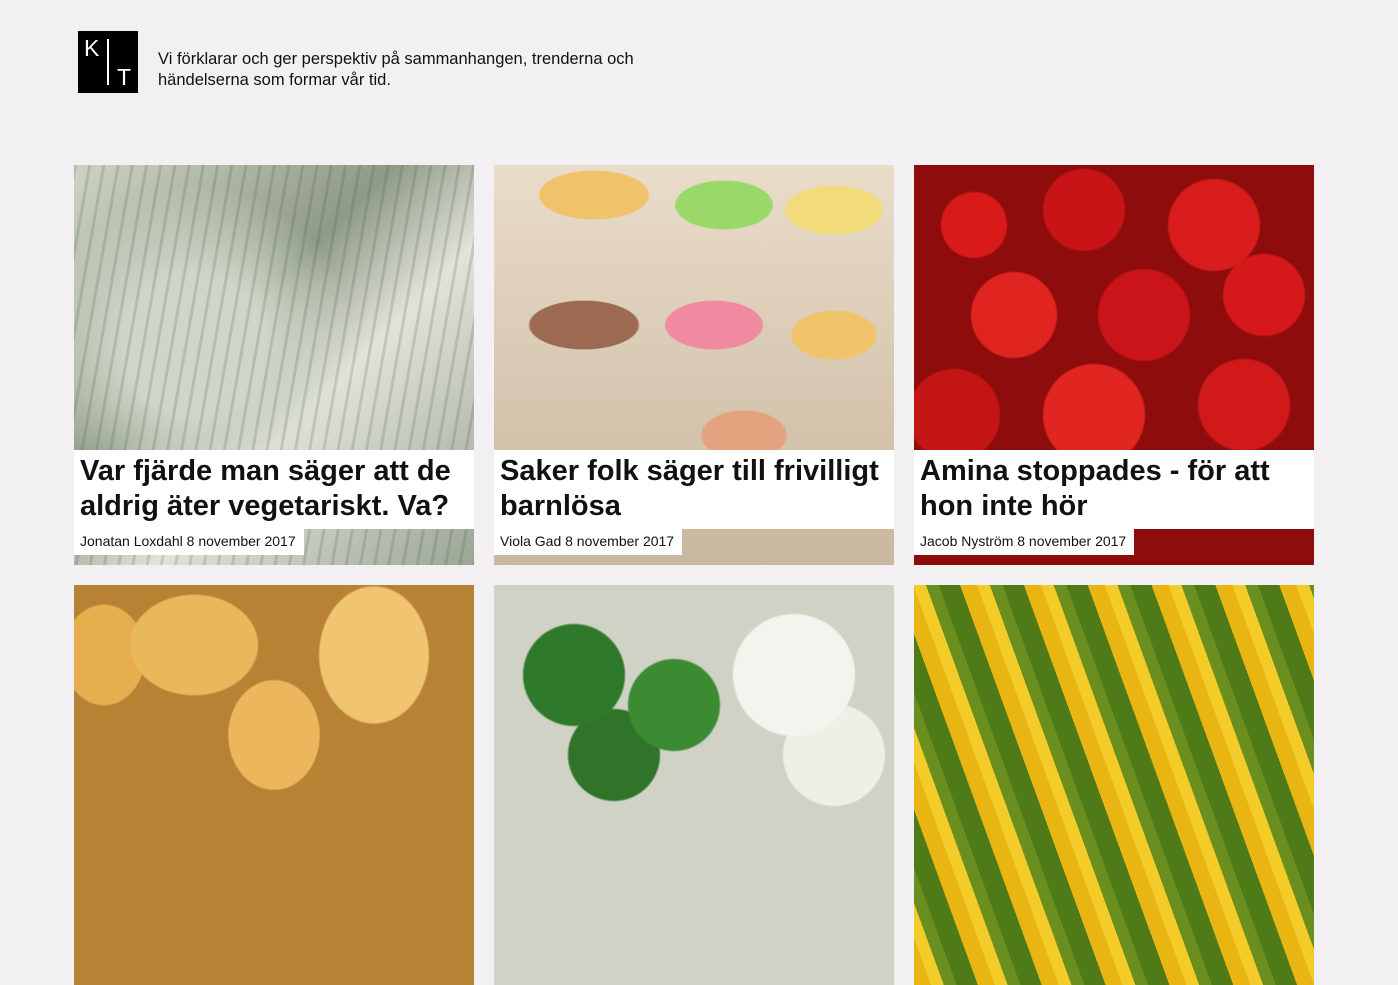 This screenshot has height=985, width=1398. What do you see at coordinates (1111, 489) in the screenshot?
I see `article-title: Amina stoppades - för att hon inte hör` at bounding box center [1111, 489].